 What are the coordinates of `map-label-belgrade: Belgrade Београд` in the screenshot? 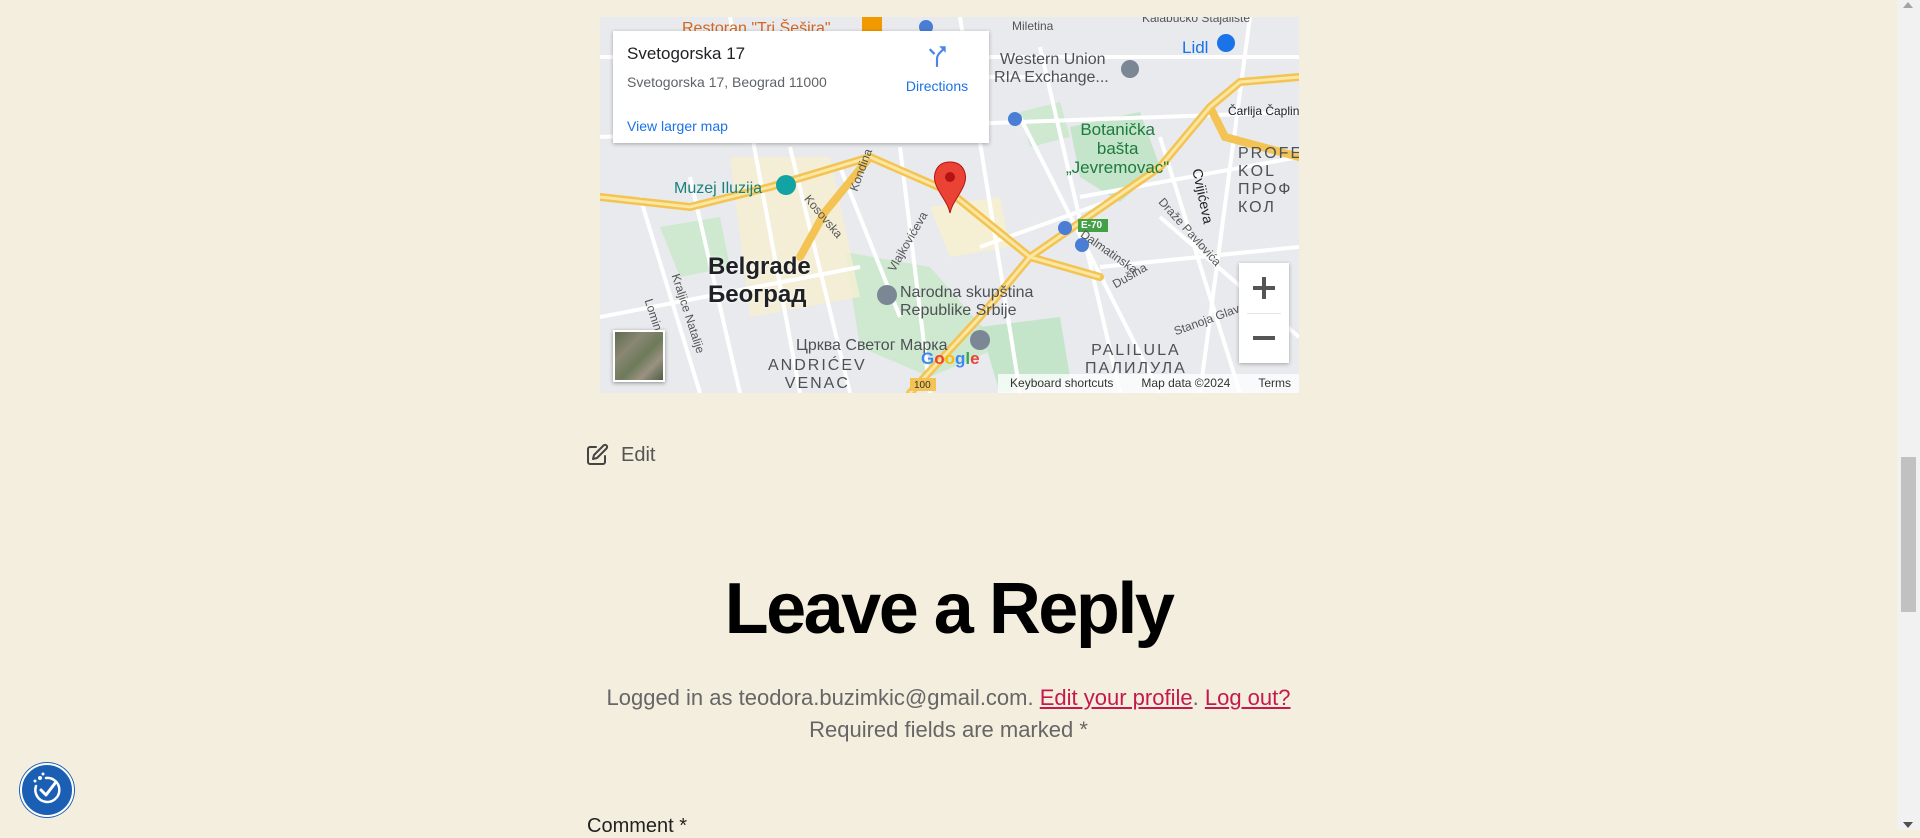 It's located at (759, 281).